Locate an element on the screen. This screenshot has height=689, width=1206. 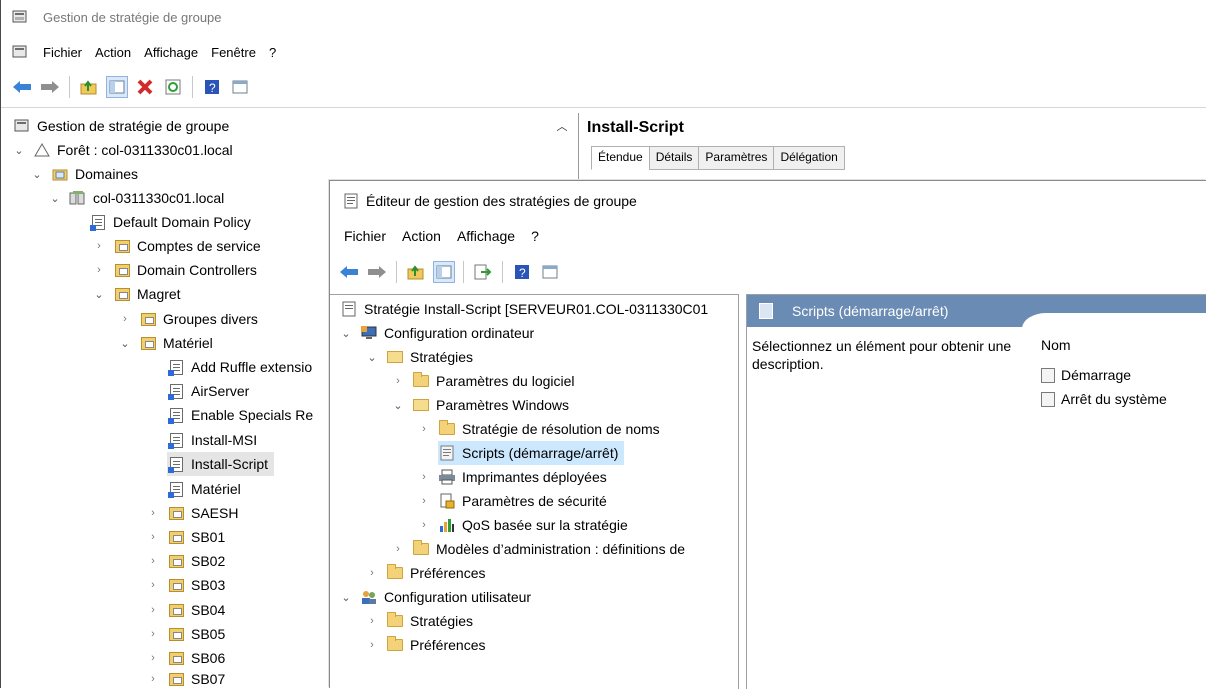
list-item-arret: Arrêt du système is located at coordinates (1104, 398).